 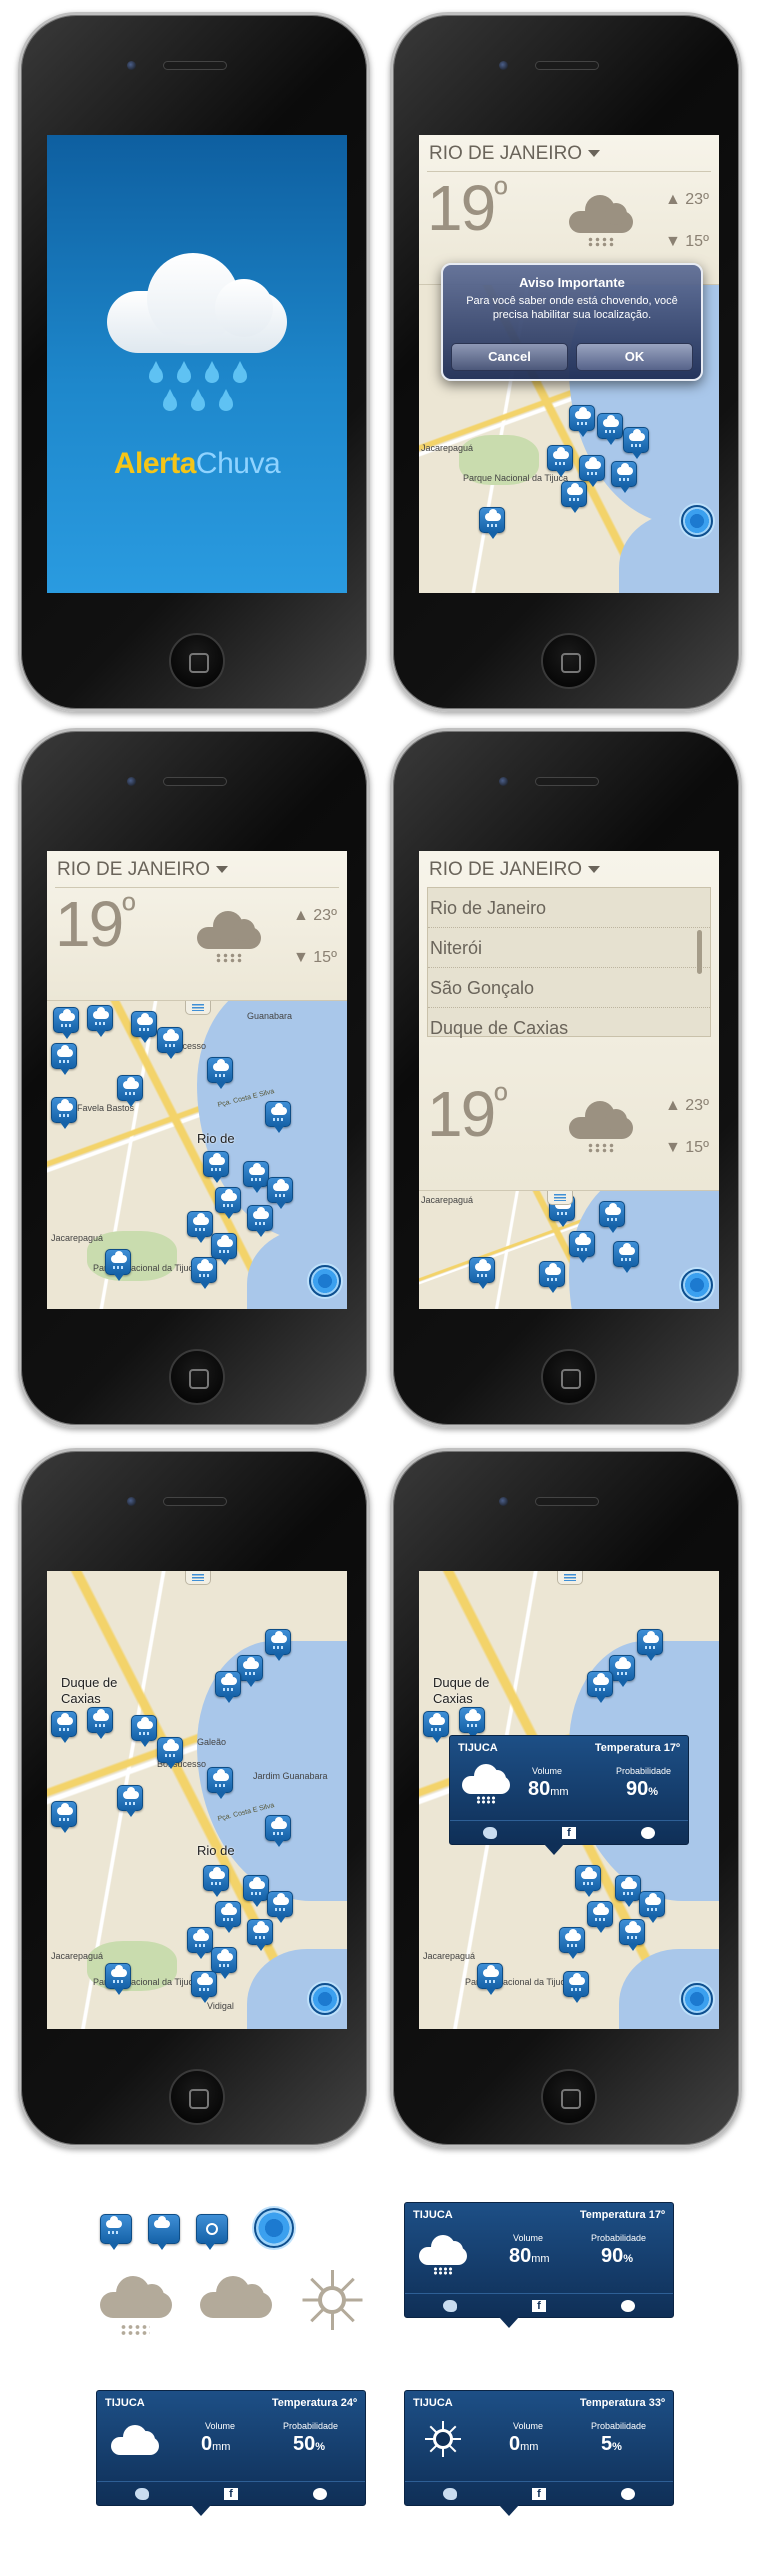 I want to click on cancel-button: Cancel, so click(x=509, y=357).